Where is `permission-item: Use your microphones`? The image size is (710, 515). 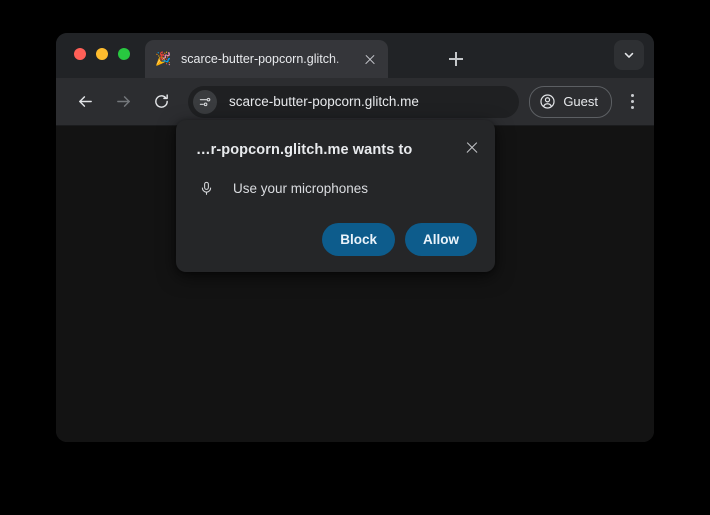
permission-item: Use your microphones is located at coordinates (282, 188).